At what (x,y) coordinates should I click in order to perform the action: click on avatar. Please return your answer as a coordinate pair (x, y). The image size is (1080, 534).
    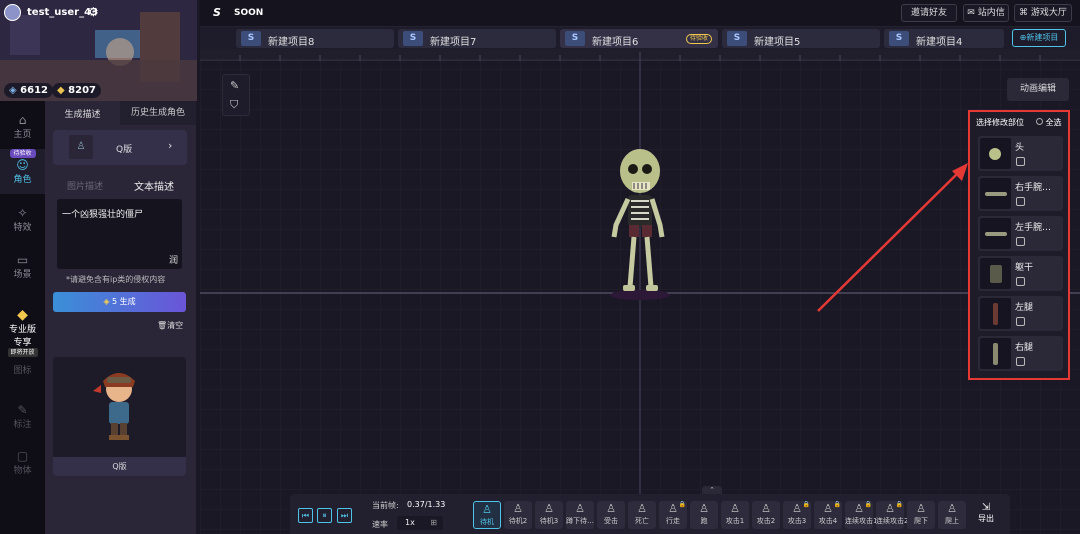
    Looking at the image, I should click on (12, 12).